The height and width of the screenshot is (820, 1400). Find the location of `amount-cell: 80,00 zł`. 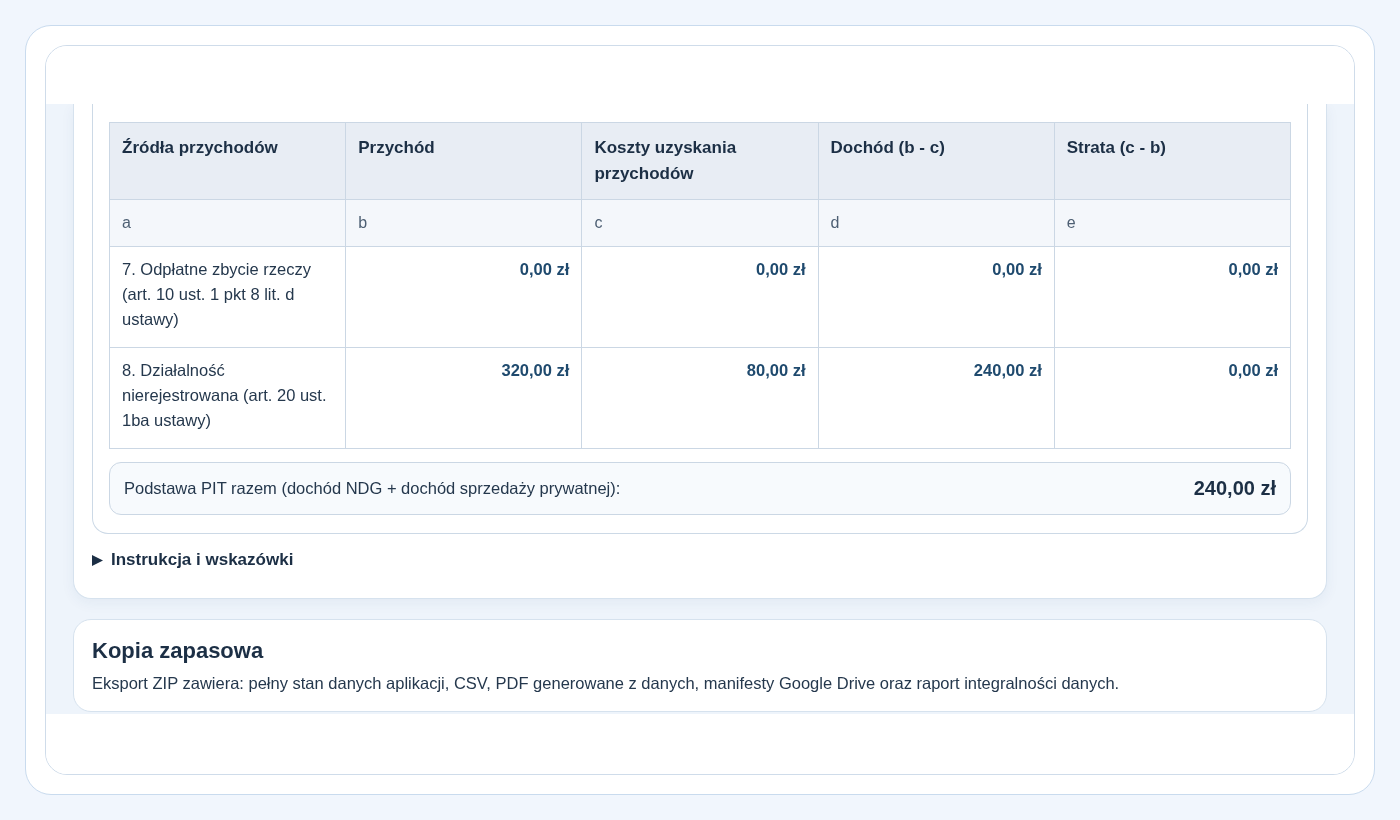

amount-cell: 80,00 zł is located at coordinates (700, 398).